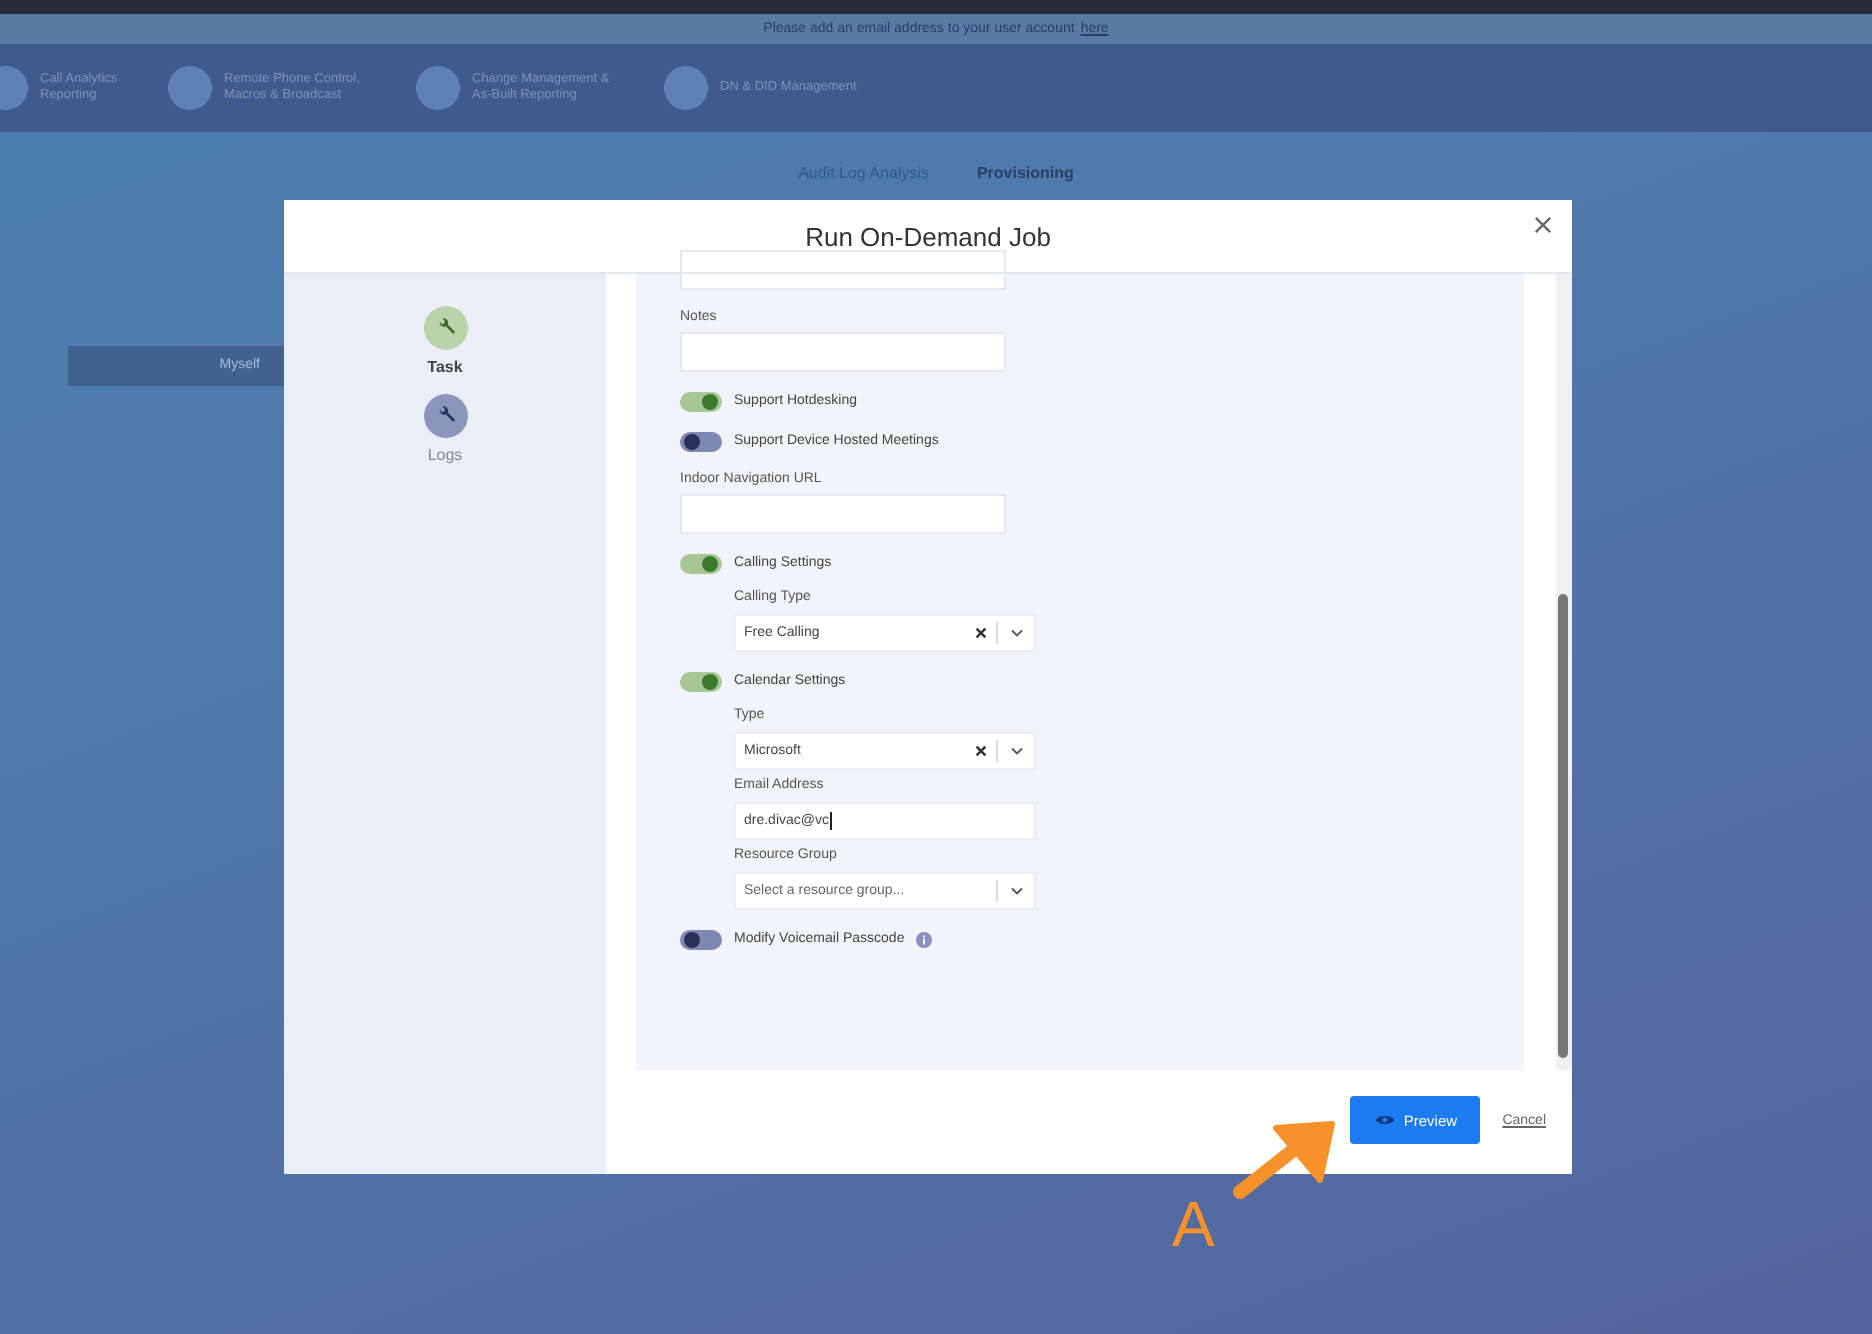 The image size is (1872, 1334). What do you see at coordinates (1193, 1224) in the screenshot?
I see `annotation-label: A` at bounding box center [1193, 1224].